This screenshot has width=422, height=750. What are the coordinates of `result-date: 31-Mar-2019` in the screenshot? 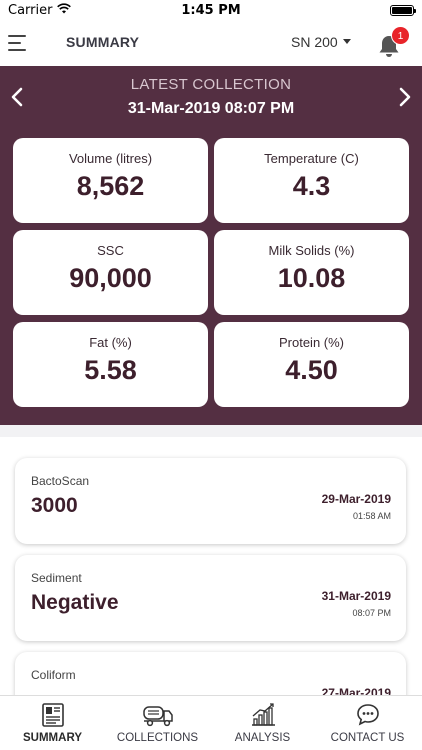 It's located at (356, 596).